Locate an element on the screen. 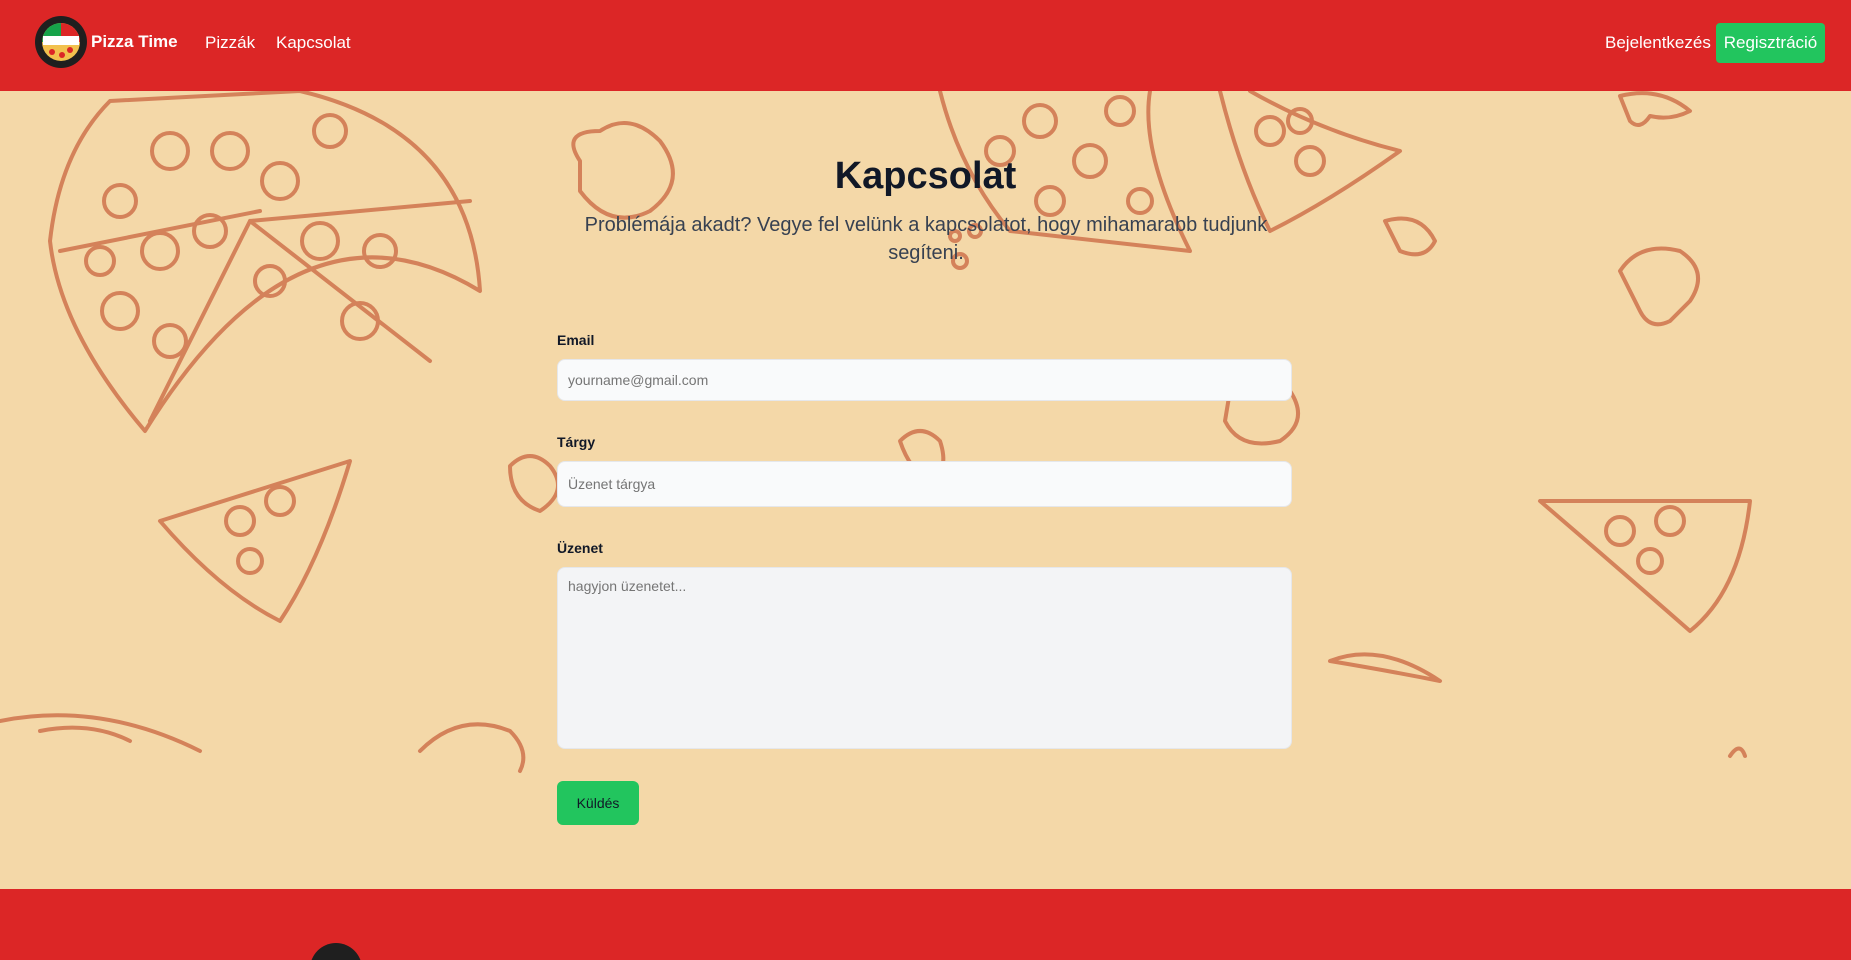 This screenshot has width=1851, height=960. brand-name: Pizza Time is located at coordinates (134, 41).